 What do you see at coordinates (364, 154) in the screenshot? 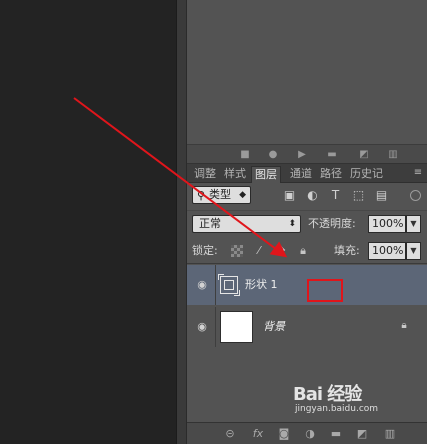
I see `new-action-icon: ◩` at bounding box center [364, 154].